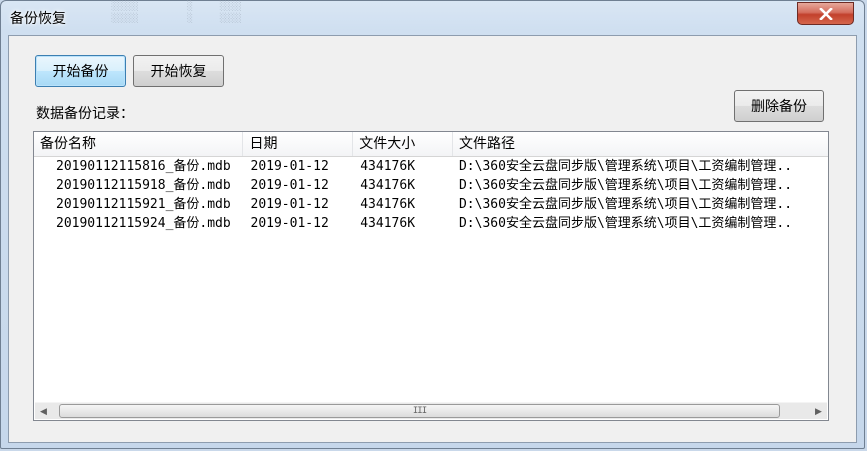 This screenshot has height=451, width=867. Describe the element at coordinates (43, 411) in the screenshot. I see `arrow-left-icon: ◀` at that location.